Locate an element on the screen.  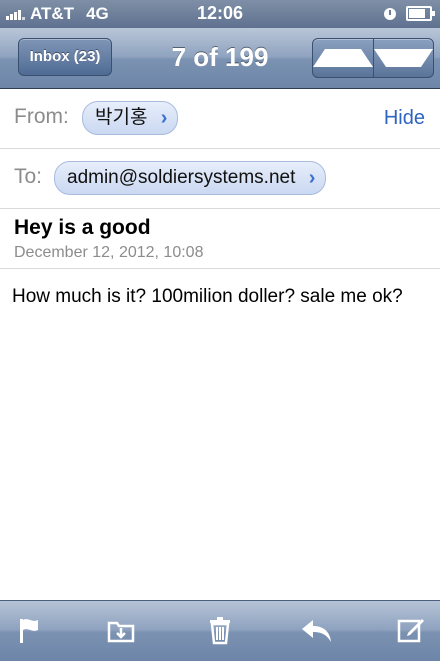
message-position-title: 7 of 199 is located at coordinates (220, 57).